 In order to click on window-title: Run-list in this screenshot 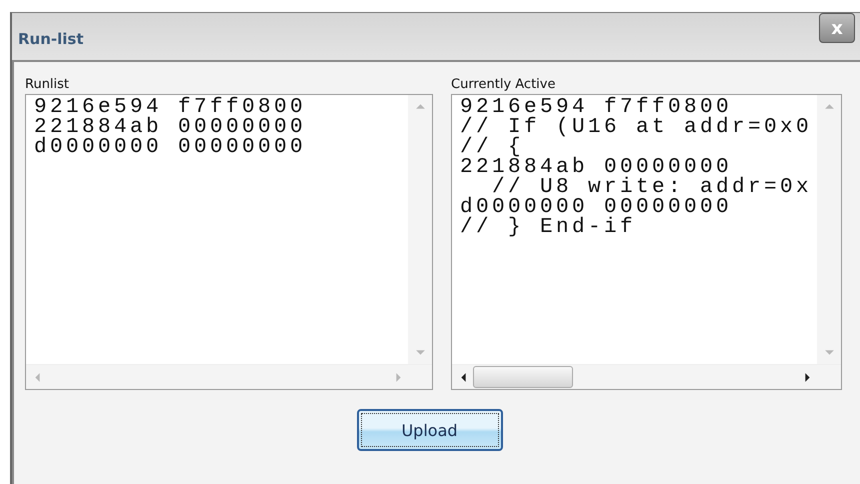, I will do `click(51, 39)`.